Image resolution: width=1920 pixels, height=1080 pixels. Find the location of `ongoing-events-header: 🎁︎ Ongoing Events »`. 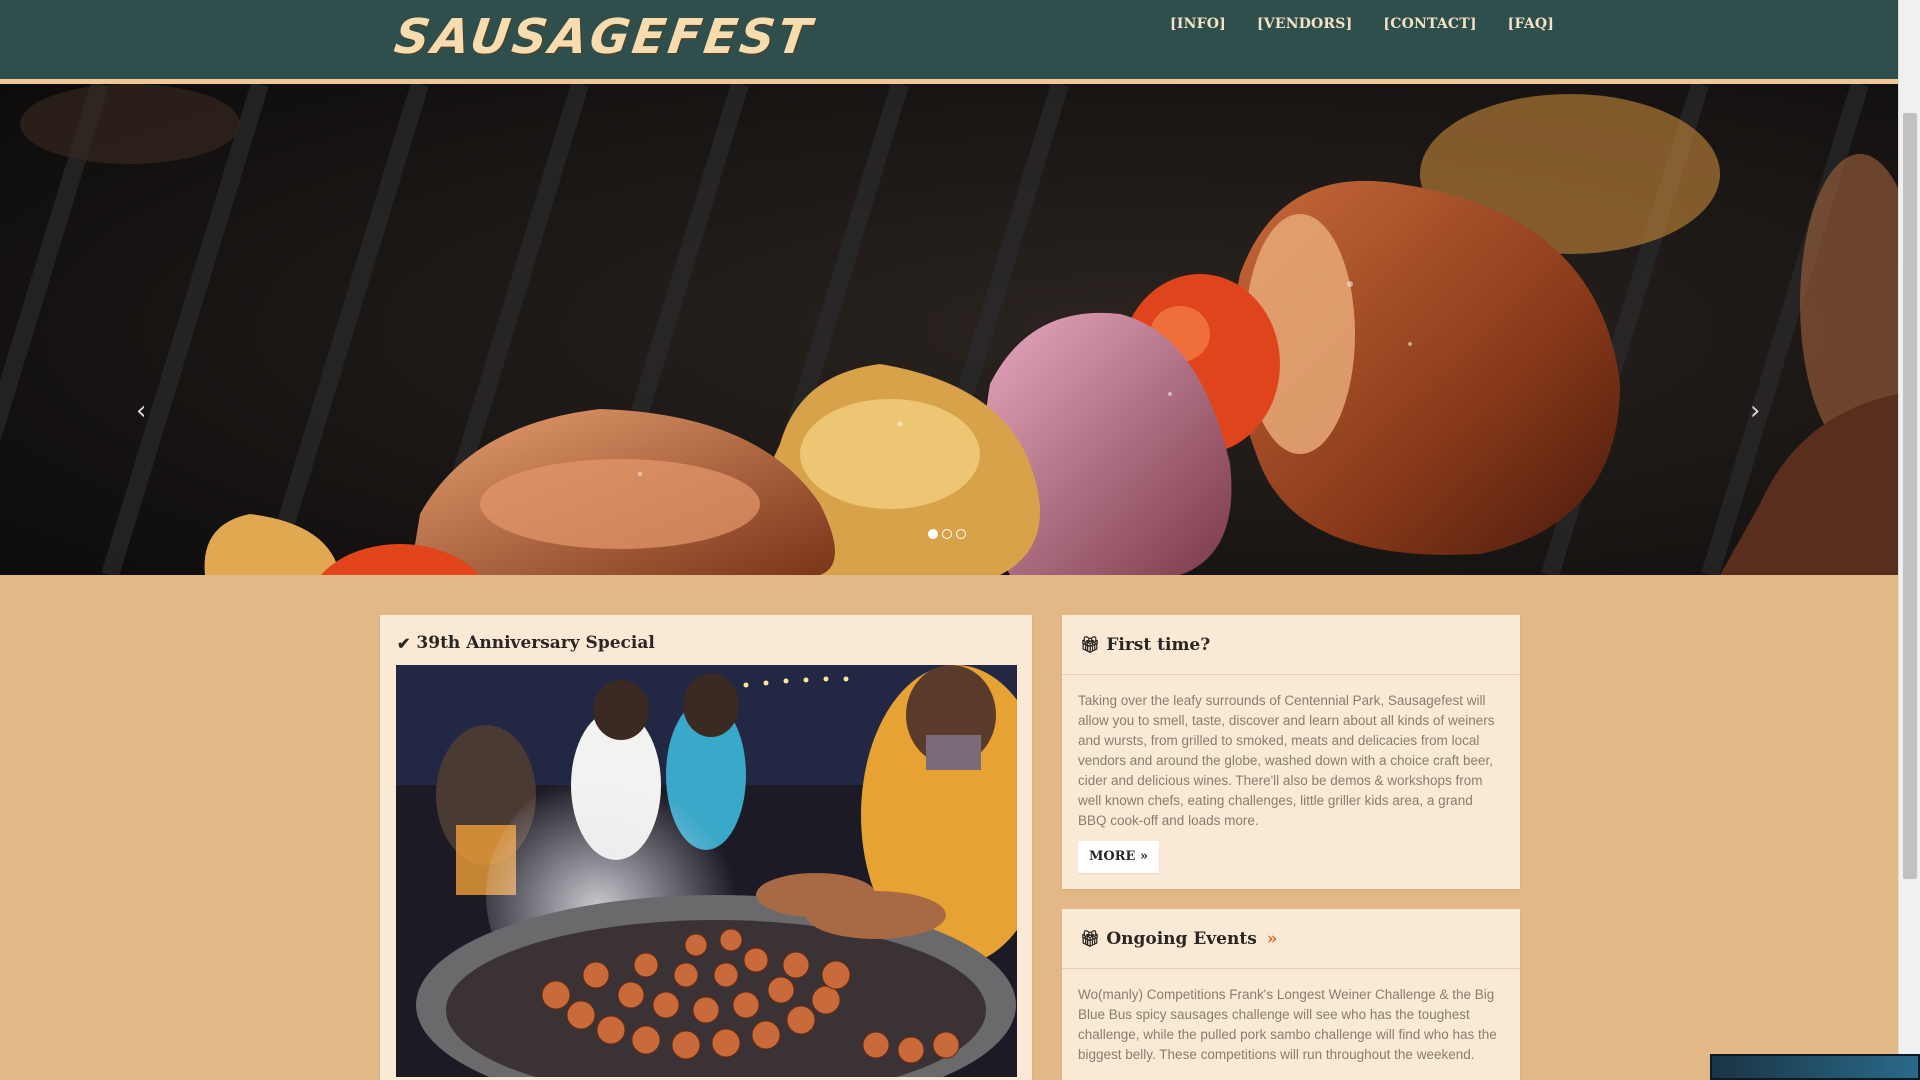

ongoing-events-header: 🎁︎ Ongoing Events » is located at coordinates (1291, 939).